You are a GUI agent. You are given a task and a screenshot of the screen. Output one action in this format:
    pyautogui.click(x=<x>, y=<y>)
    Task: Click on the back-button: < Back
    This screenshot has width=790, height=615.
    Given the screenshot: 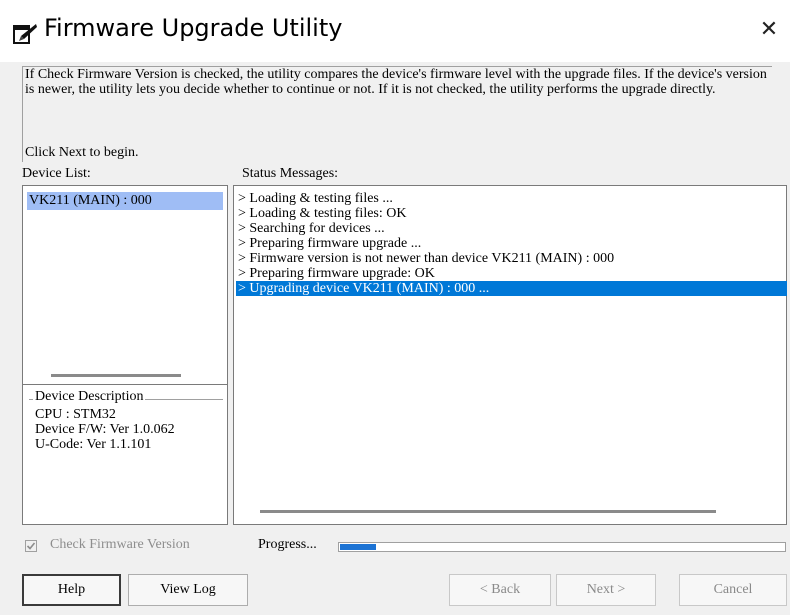 What is the action you would take?
    pyautogui.click(x=500, y=590)
    